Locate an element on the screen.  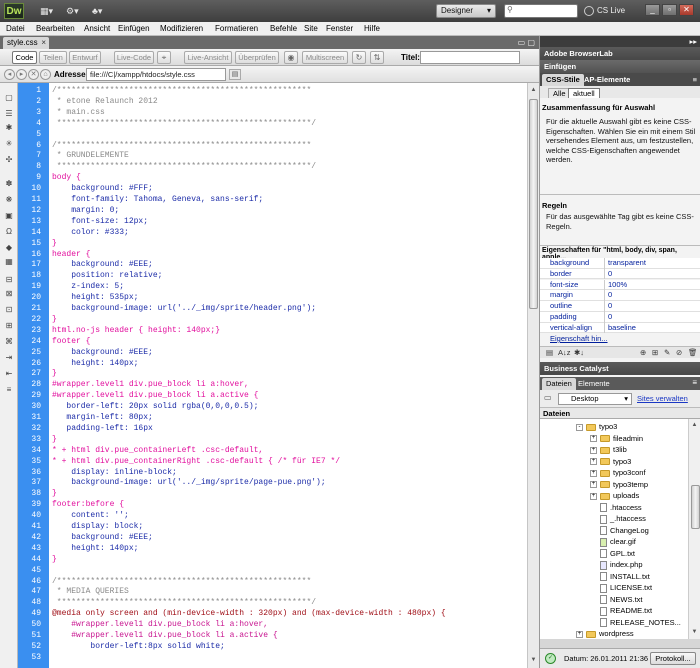
code-view-button: Code is located at coordinates (24, 57).